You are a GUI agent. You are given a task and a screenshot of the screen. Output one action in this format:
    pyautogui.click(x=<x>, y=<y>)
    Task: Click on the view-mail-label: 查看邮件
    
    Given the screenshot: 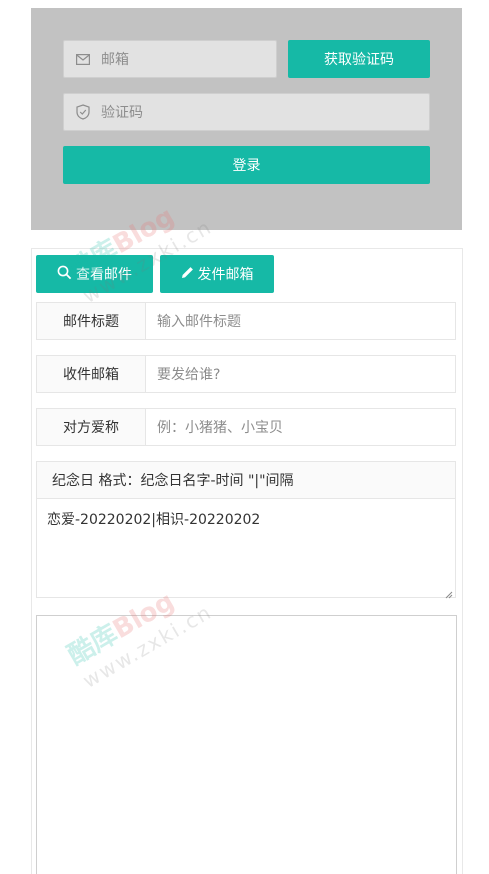 What is the action you would take?
    pyautogui.click(x=104, y=275)
    